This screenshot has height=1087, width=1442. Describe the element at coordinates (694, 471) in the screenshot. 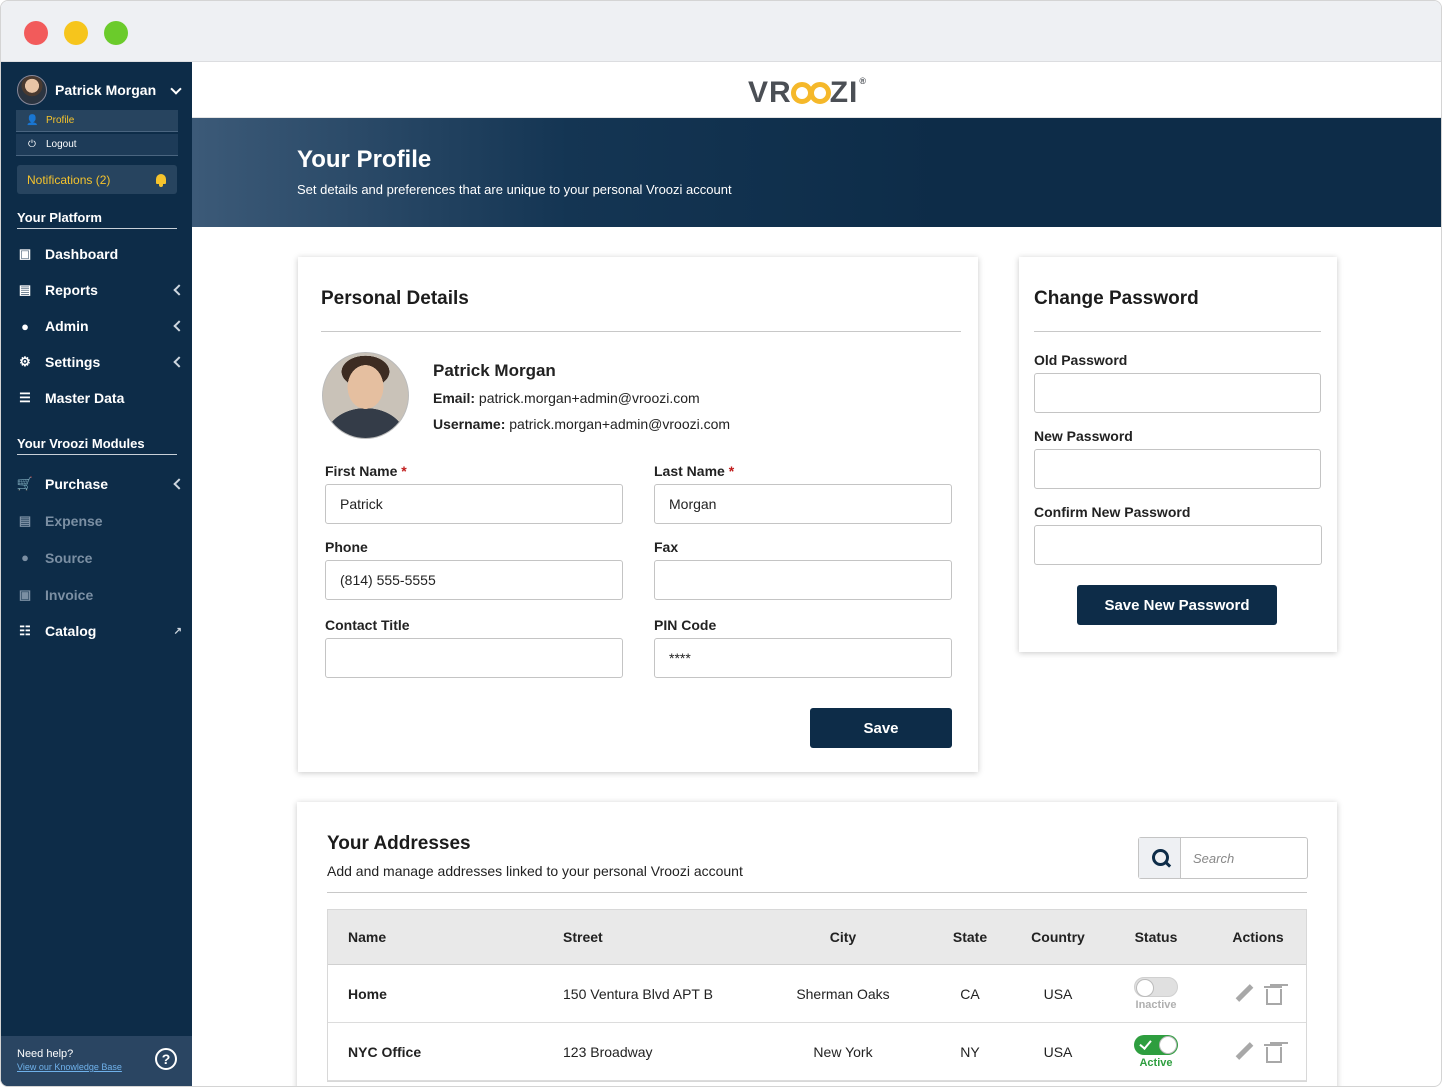

I see `last-name-label: Last Name *` at that location.